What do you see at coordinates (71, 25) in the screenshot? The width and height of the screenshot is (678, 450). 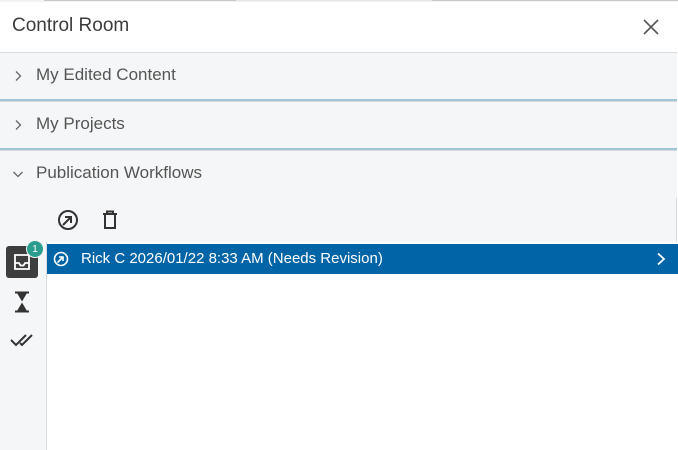 I see `panel-title: Control Room` at bounding box center [71, 25].